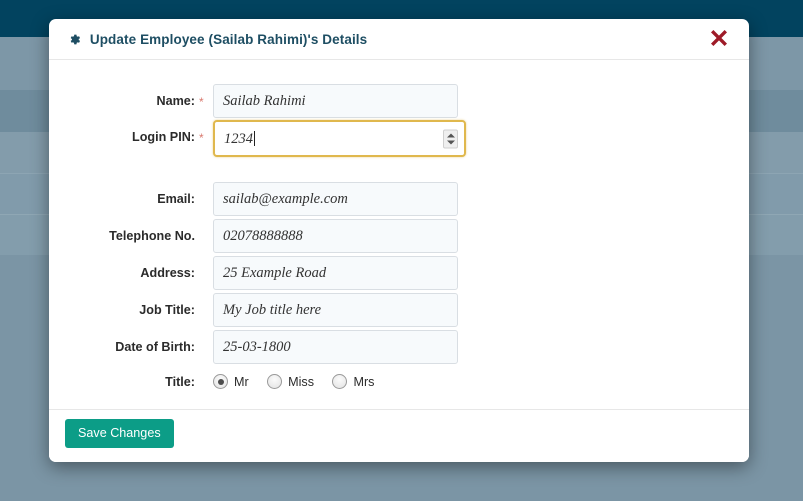 Image resolution: width=803 pixels, height=501 pixels. Describe the element at coordinates (176, 101) in the screenshot. I see `label-name: Name:` at that location.